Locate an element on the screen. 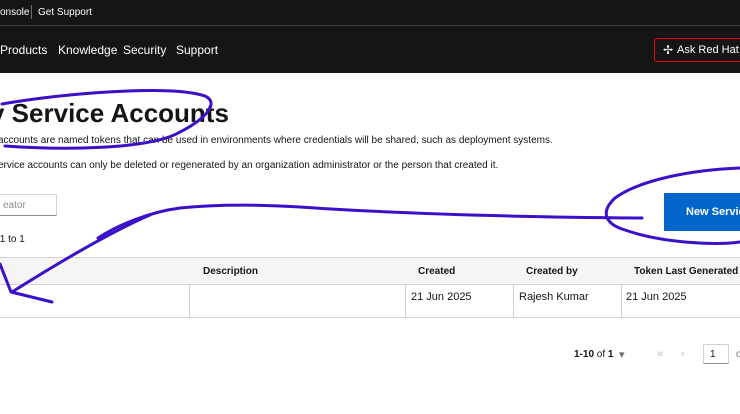  title-circle-annotation is located at coordinates (106, 119).